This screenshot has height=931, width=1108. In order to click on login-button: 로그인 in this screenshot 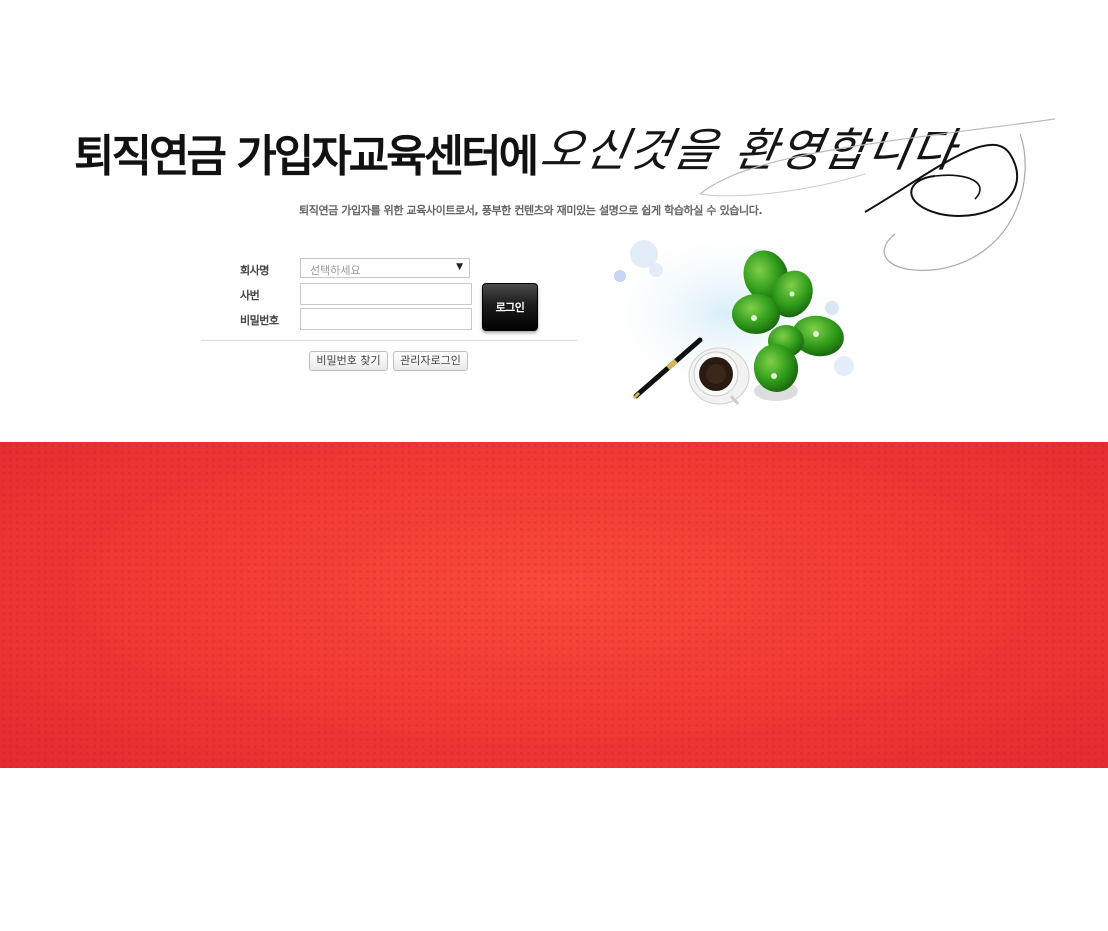, I will do `click(510, 307)`.